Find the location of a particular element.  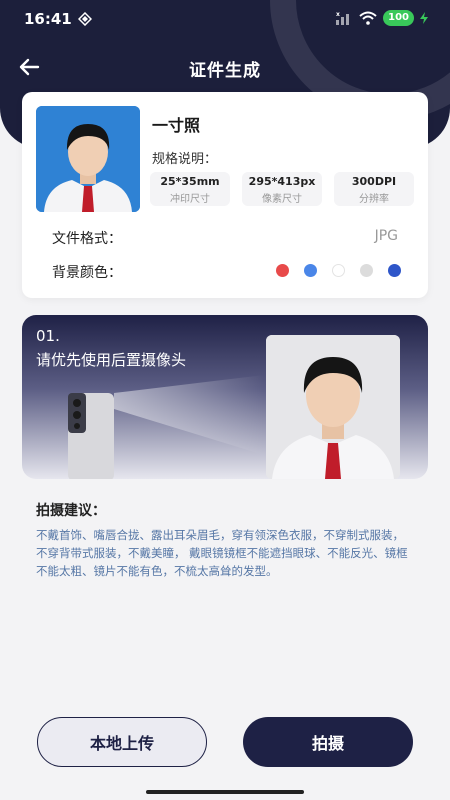

status-bar: 16:41 x 100 is located at coordinates (225, 19).